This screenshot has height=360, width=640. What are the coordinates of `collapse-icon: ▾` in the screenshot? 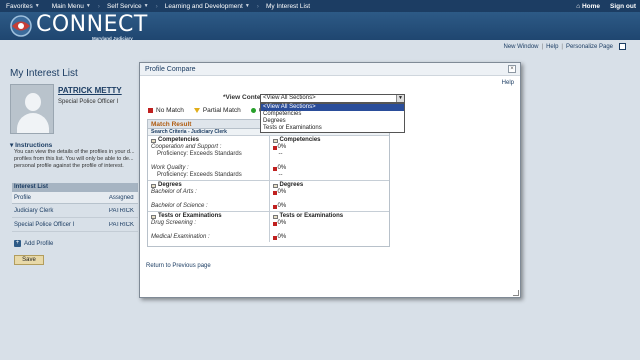 It's located at (12, 145).